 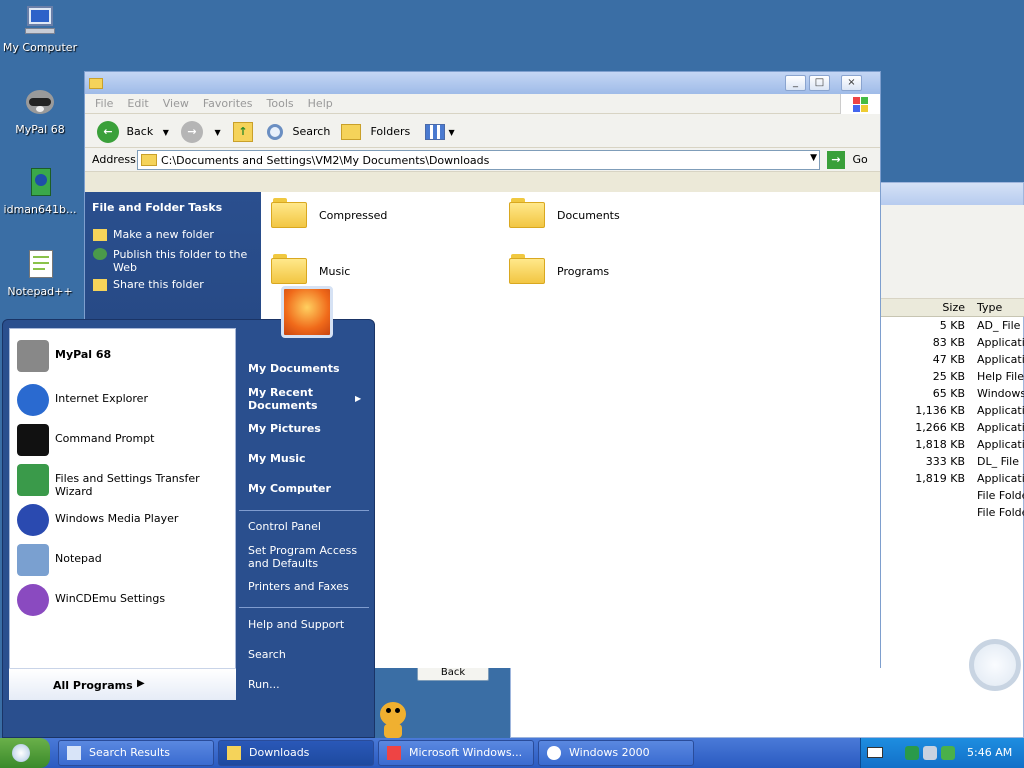 I want to click on close-button: ×, so click(x=851, y=83).